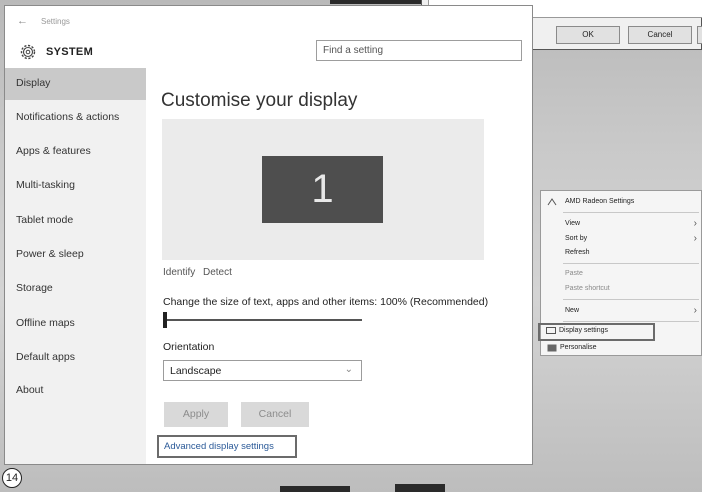 The image size is (702, 492). I want to click on window-title: Settings, so click(55, 21).